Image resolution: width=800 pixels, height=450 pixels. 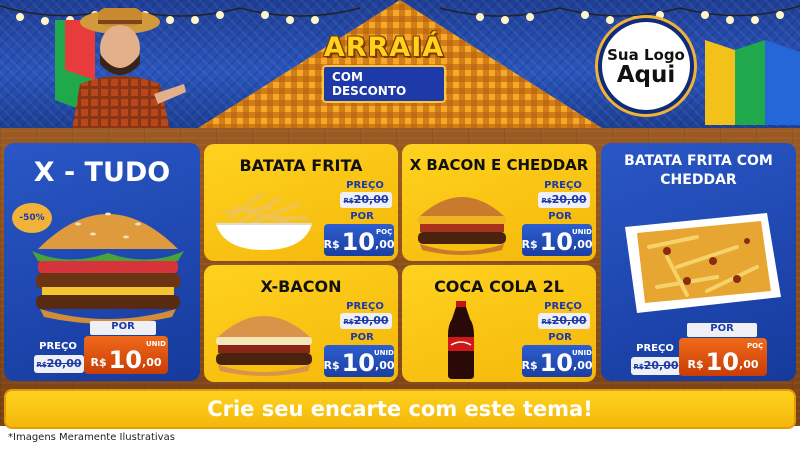 What do you see at coordinates (91, 437) in the screenshot?
I see `disclaimer-text: *Imagens Meramente Ilustrativas` at bounding box center [91, 437].